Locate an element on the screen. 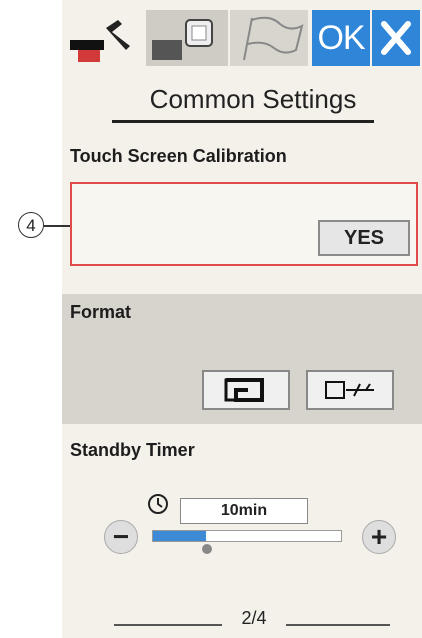 The width and height of the screenshot is (422, 638). tab-machine-settings is located at coordinates (105, 38).